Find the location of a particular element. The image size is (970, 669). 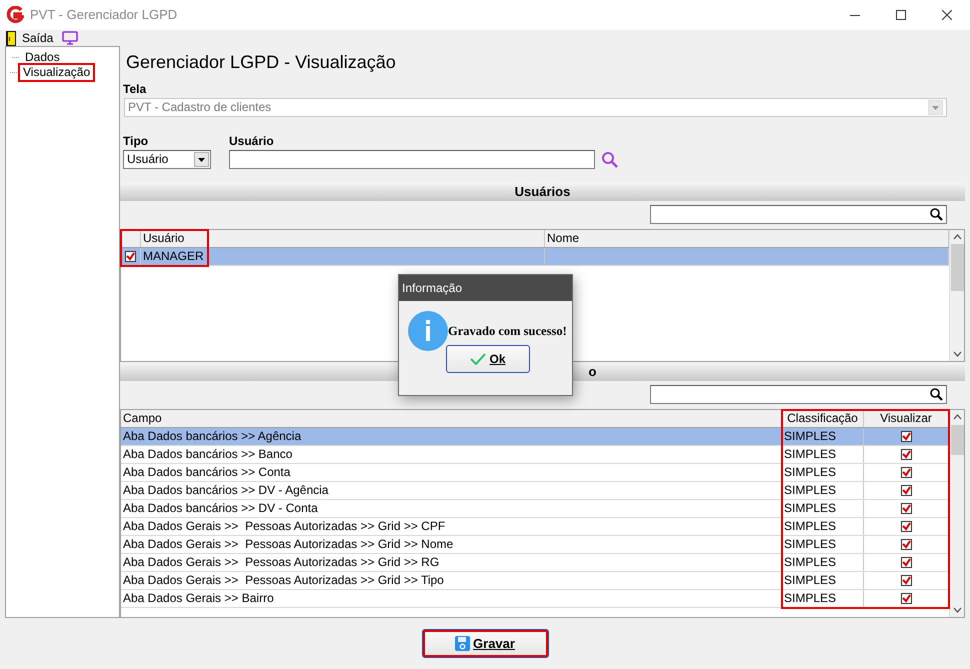

table-row: Aba Dados Gerais >> Pessoas Autorizadas >> Grid >> Nome SIMPLES is located at coordinates (535, 545).